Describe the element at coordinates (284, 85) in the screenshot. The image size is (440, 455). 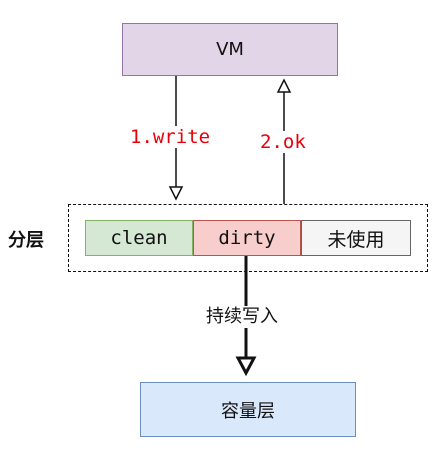
I see `ok-arrow-head` at that location.